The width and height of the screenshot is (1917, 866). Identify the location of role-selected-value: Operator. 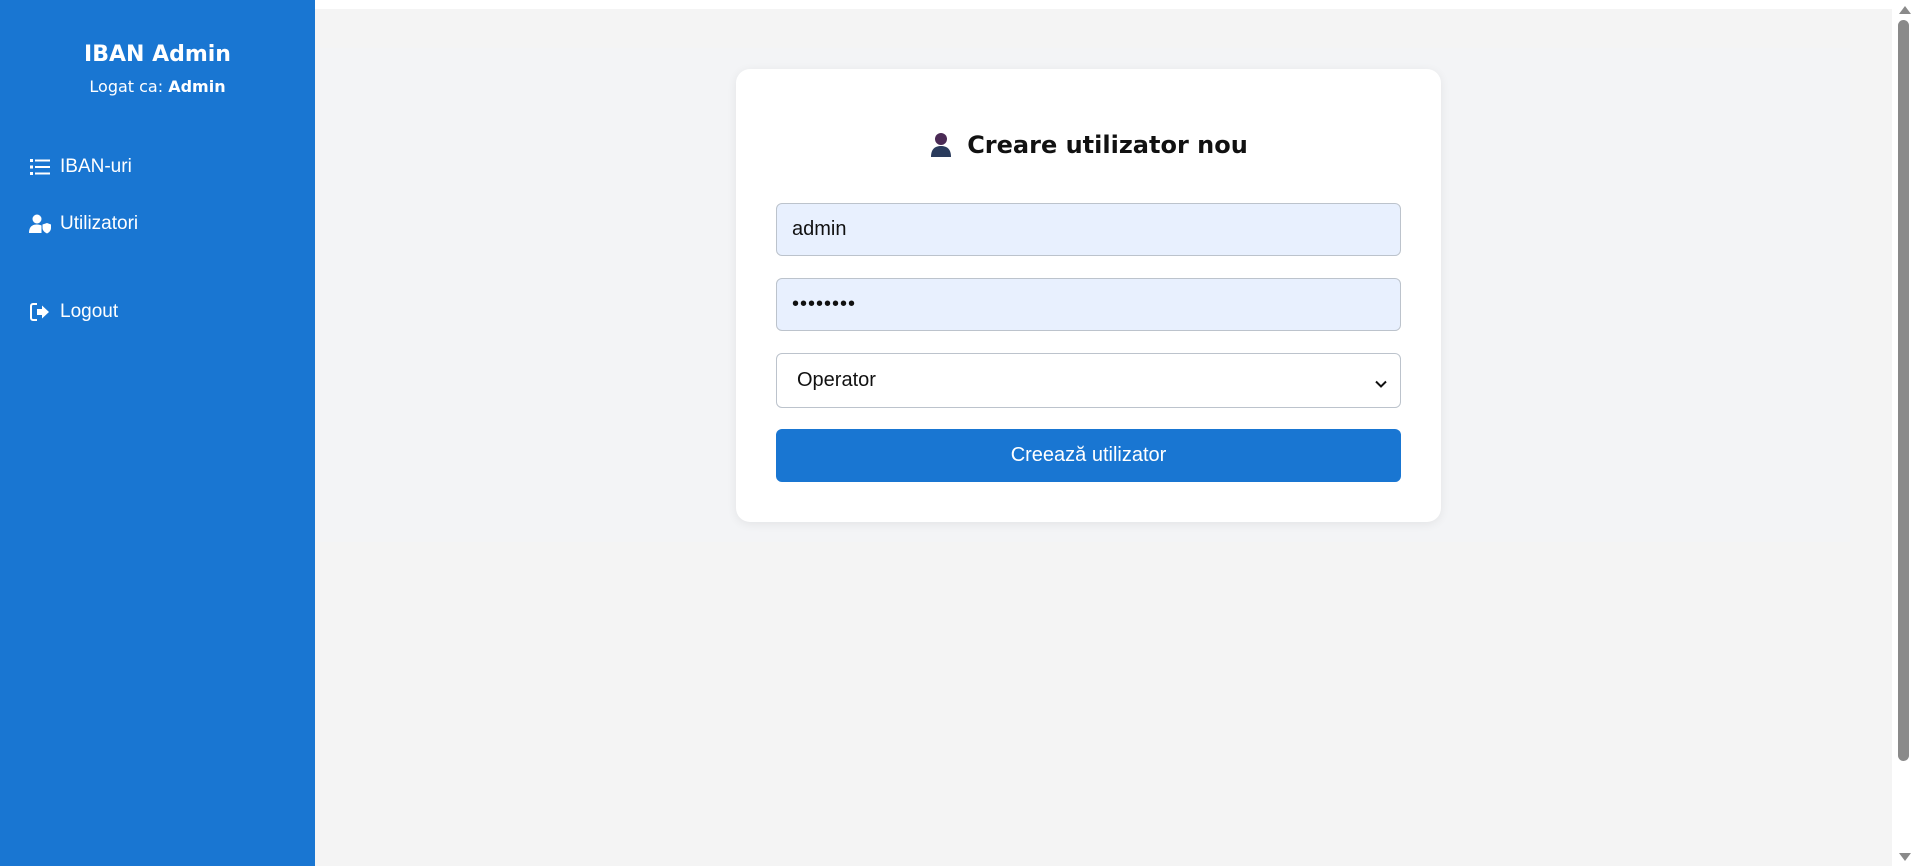
(836, 380).